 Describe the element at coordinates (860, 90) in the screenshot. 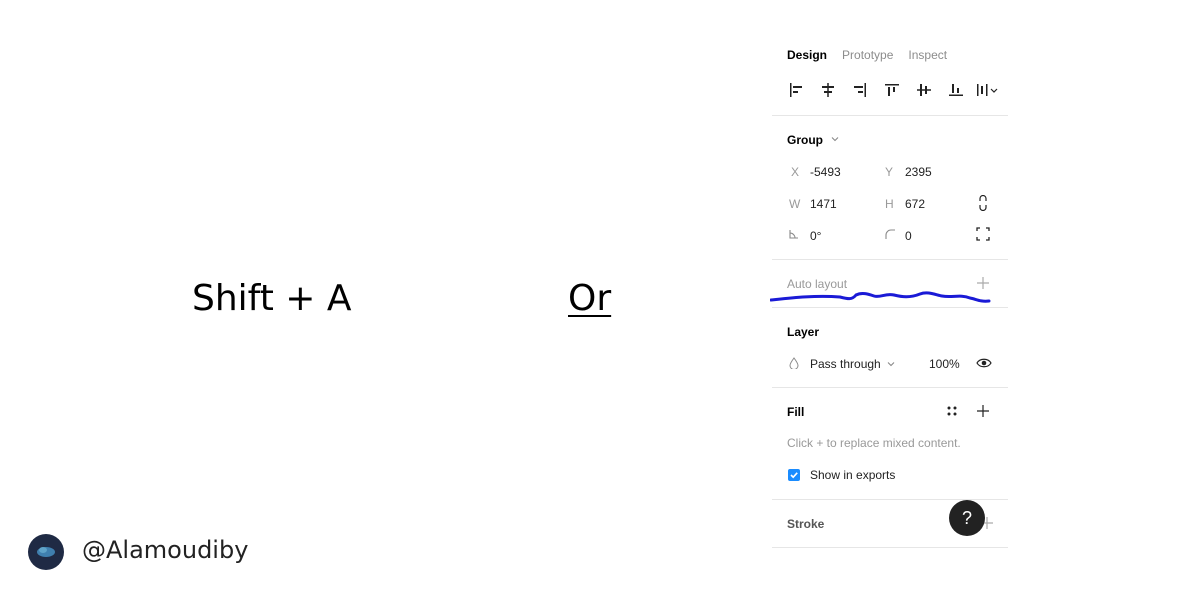

I see `align-right-icon` at that location.